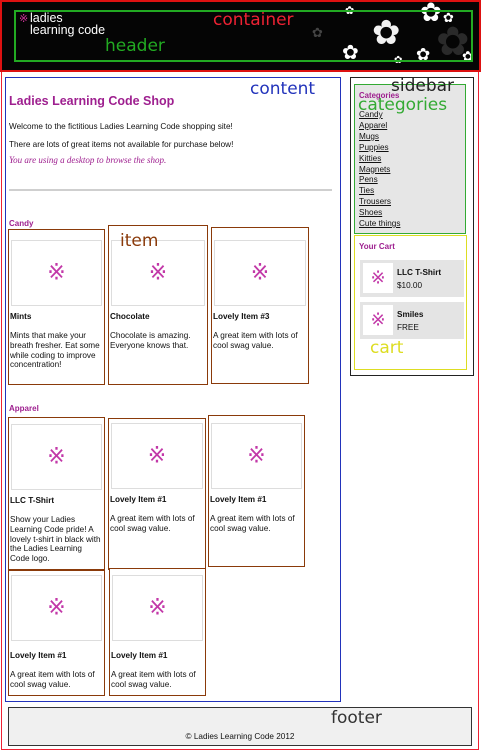  I want to click on divider, so click(170, 190).